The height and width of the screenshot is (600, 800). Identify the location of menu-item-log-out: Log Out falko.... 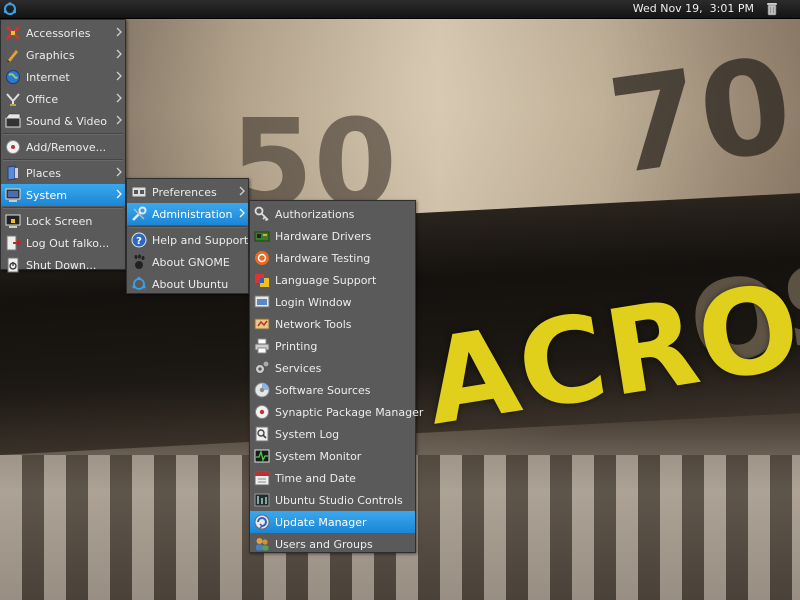
(63, 243).